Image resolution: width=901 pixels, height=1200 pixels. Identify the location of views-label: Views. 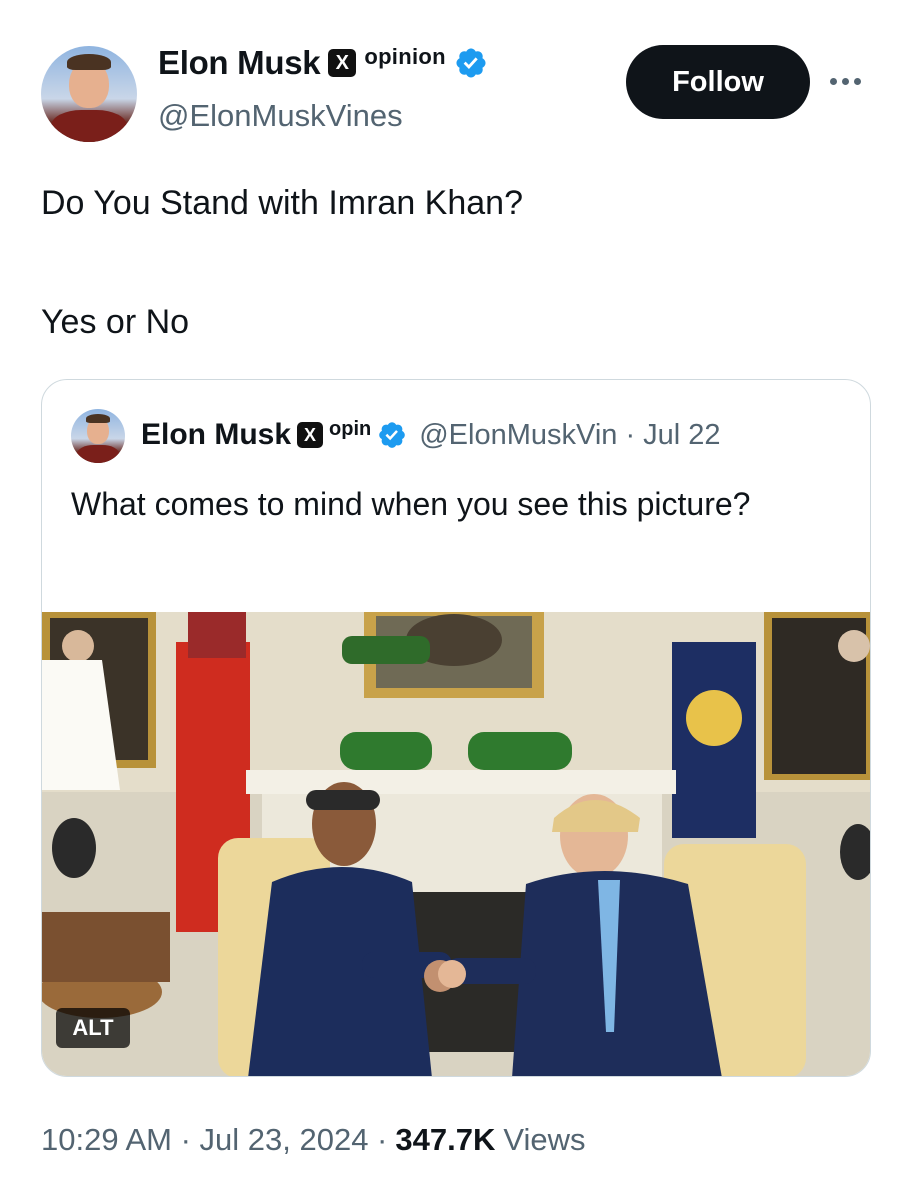
(544, 1139).